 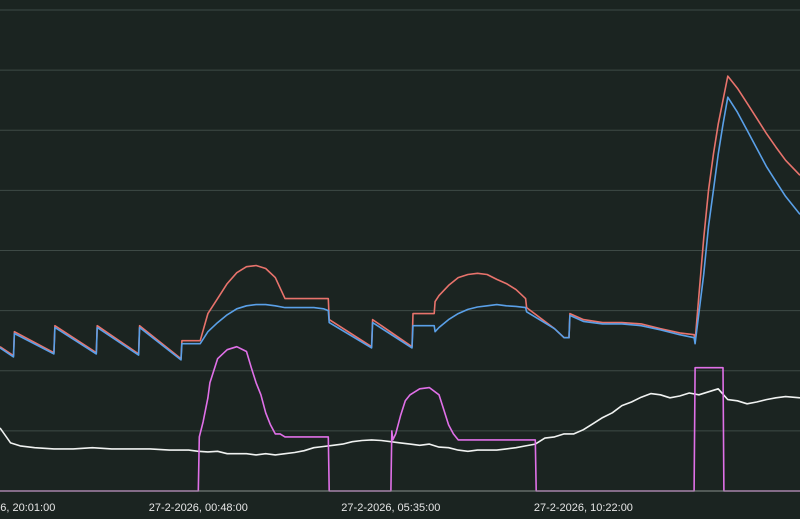 What do you see at coordinates (27, 508) in the screenshot?
I see `x-tick-label: 27-2-2026, 20:01:00` at bounding box center [27, 508].